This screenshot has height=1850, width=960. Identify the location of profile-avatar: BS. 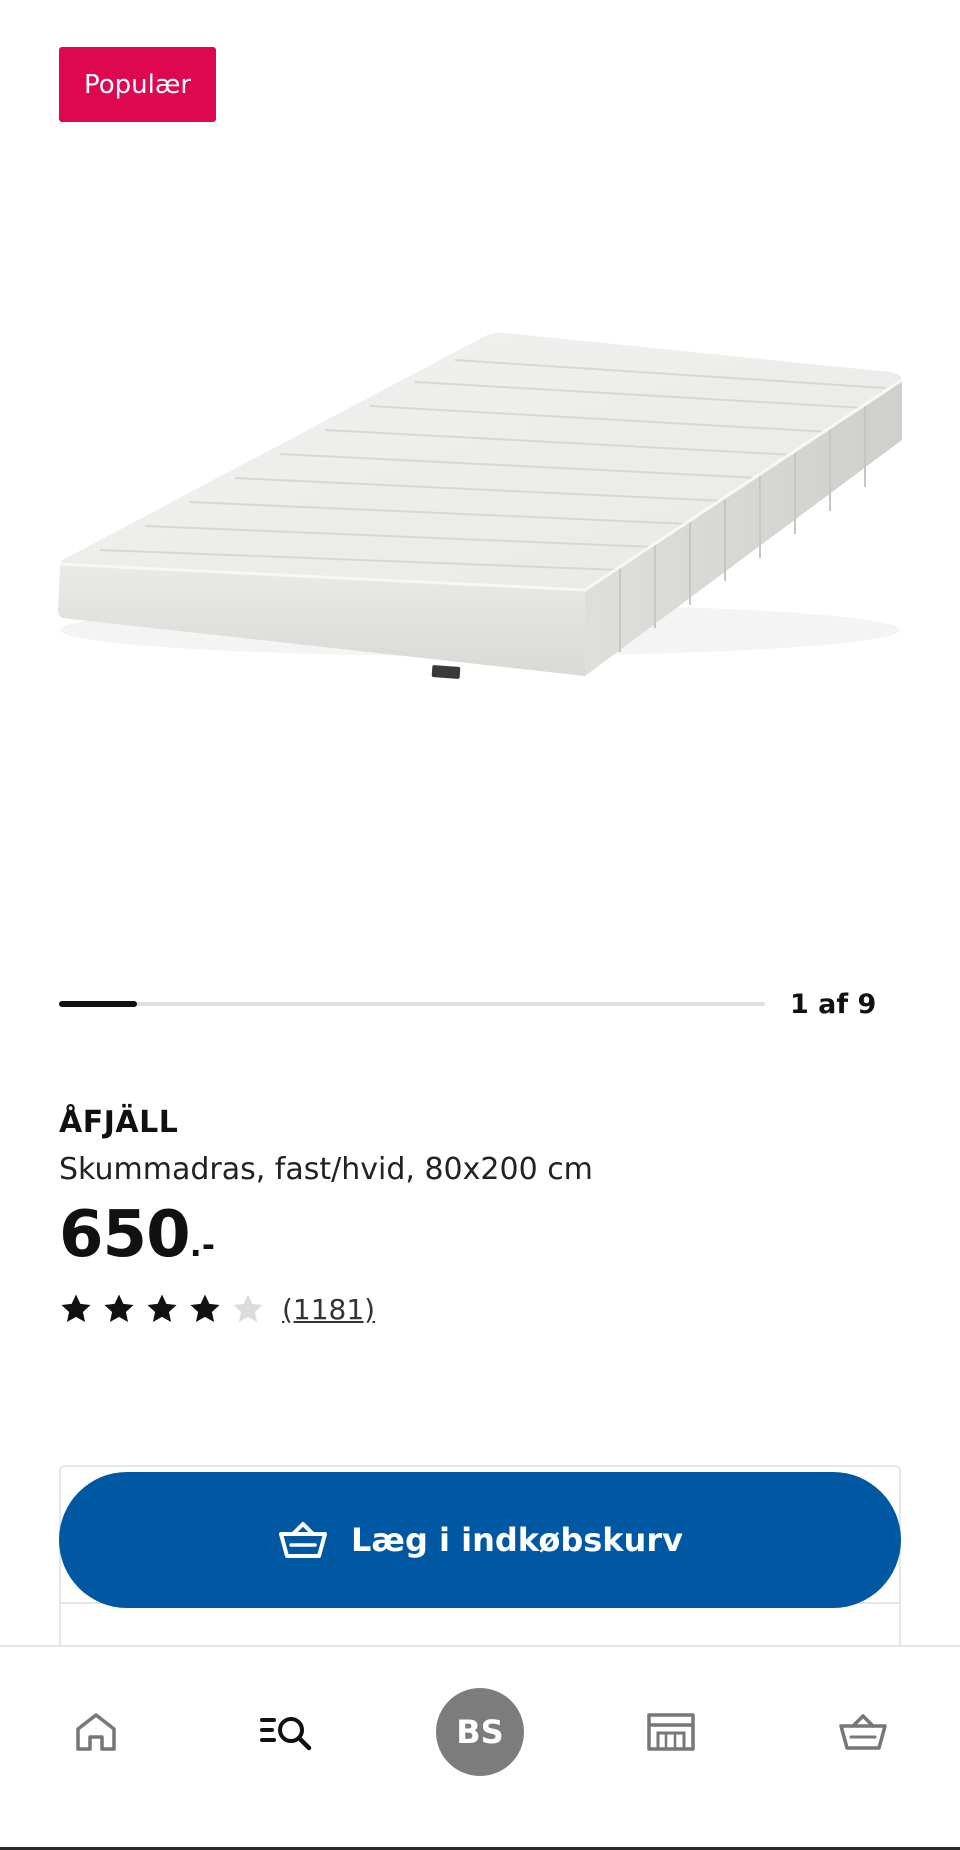
(480, 1732).